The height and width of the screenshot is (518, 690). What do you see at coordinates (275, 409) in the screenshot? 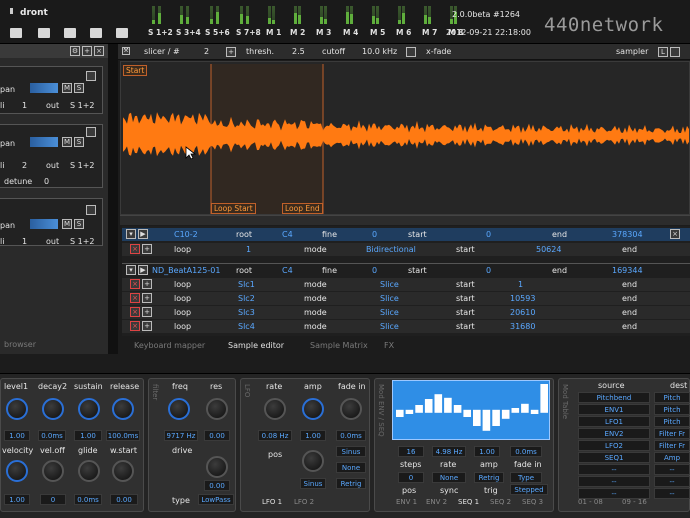
I see `lfo-rate-knob` at bounding box center [275, 409].